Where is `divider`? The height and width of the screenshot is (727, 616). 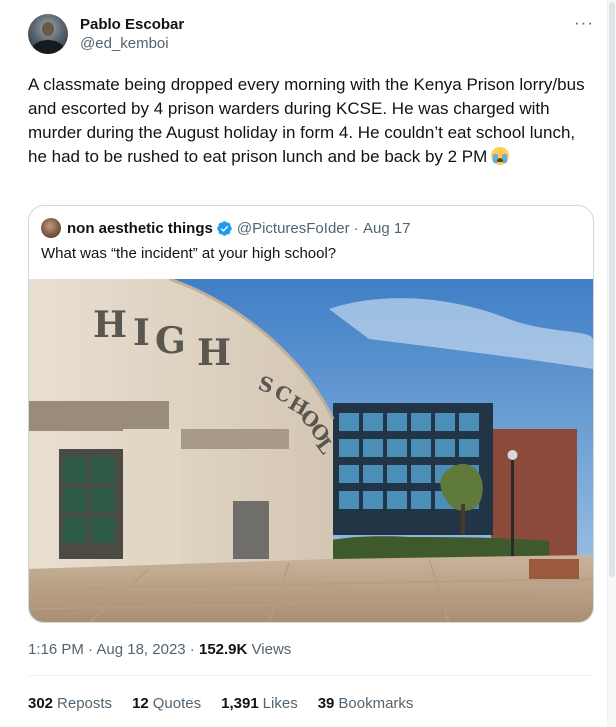 divider is located at coordinates (311, 675).